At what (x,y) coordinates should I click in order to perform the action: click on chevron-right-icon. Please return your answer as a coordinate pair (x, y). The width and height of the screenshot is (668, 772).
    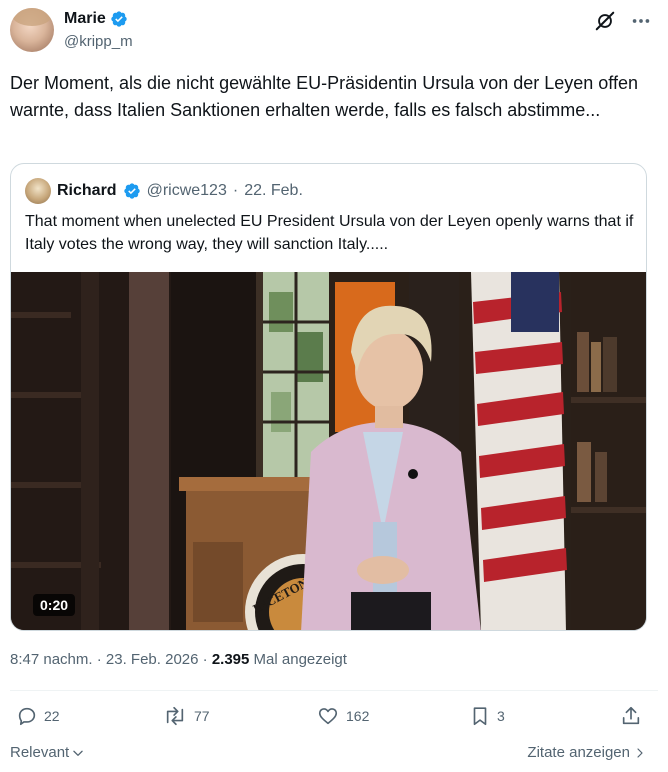
    Looking at the image, I should click on (640, 752).